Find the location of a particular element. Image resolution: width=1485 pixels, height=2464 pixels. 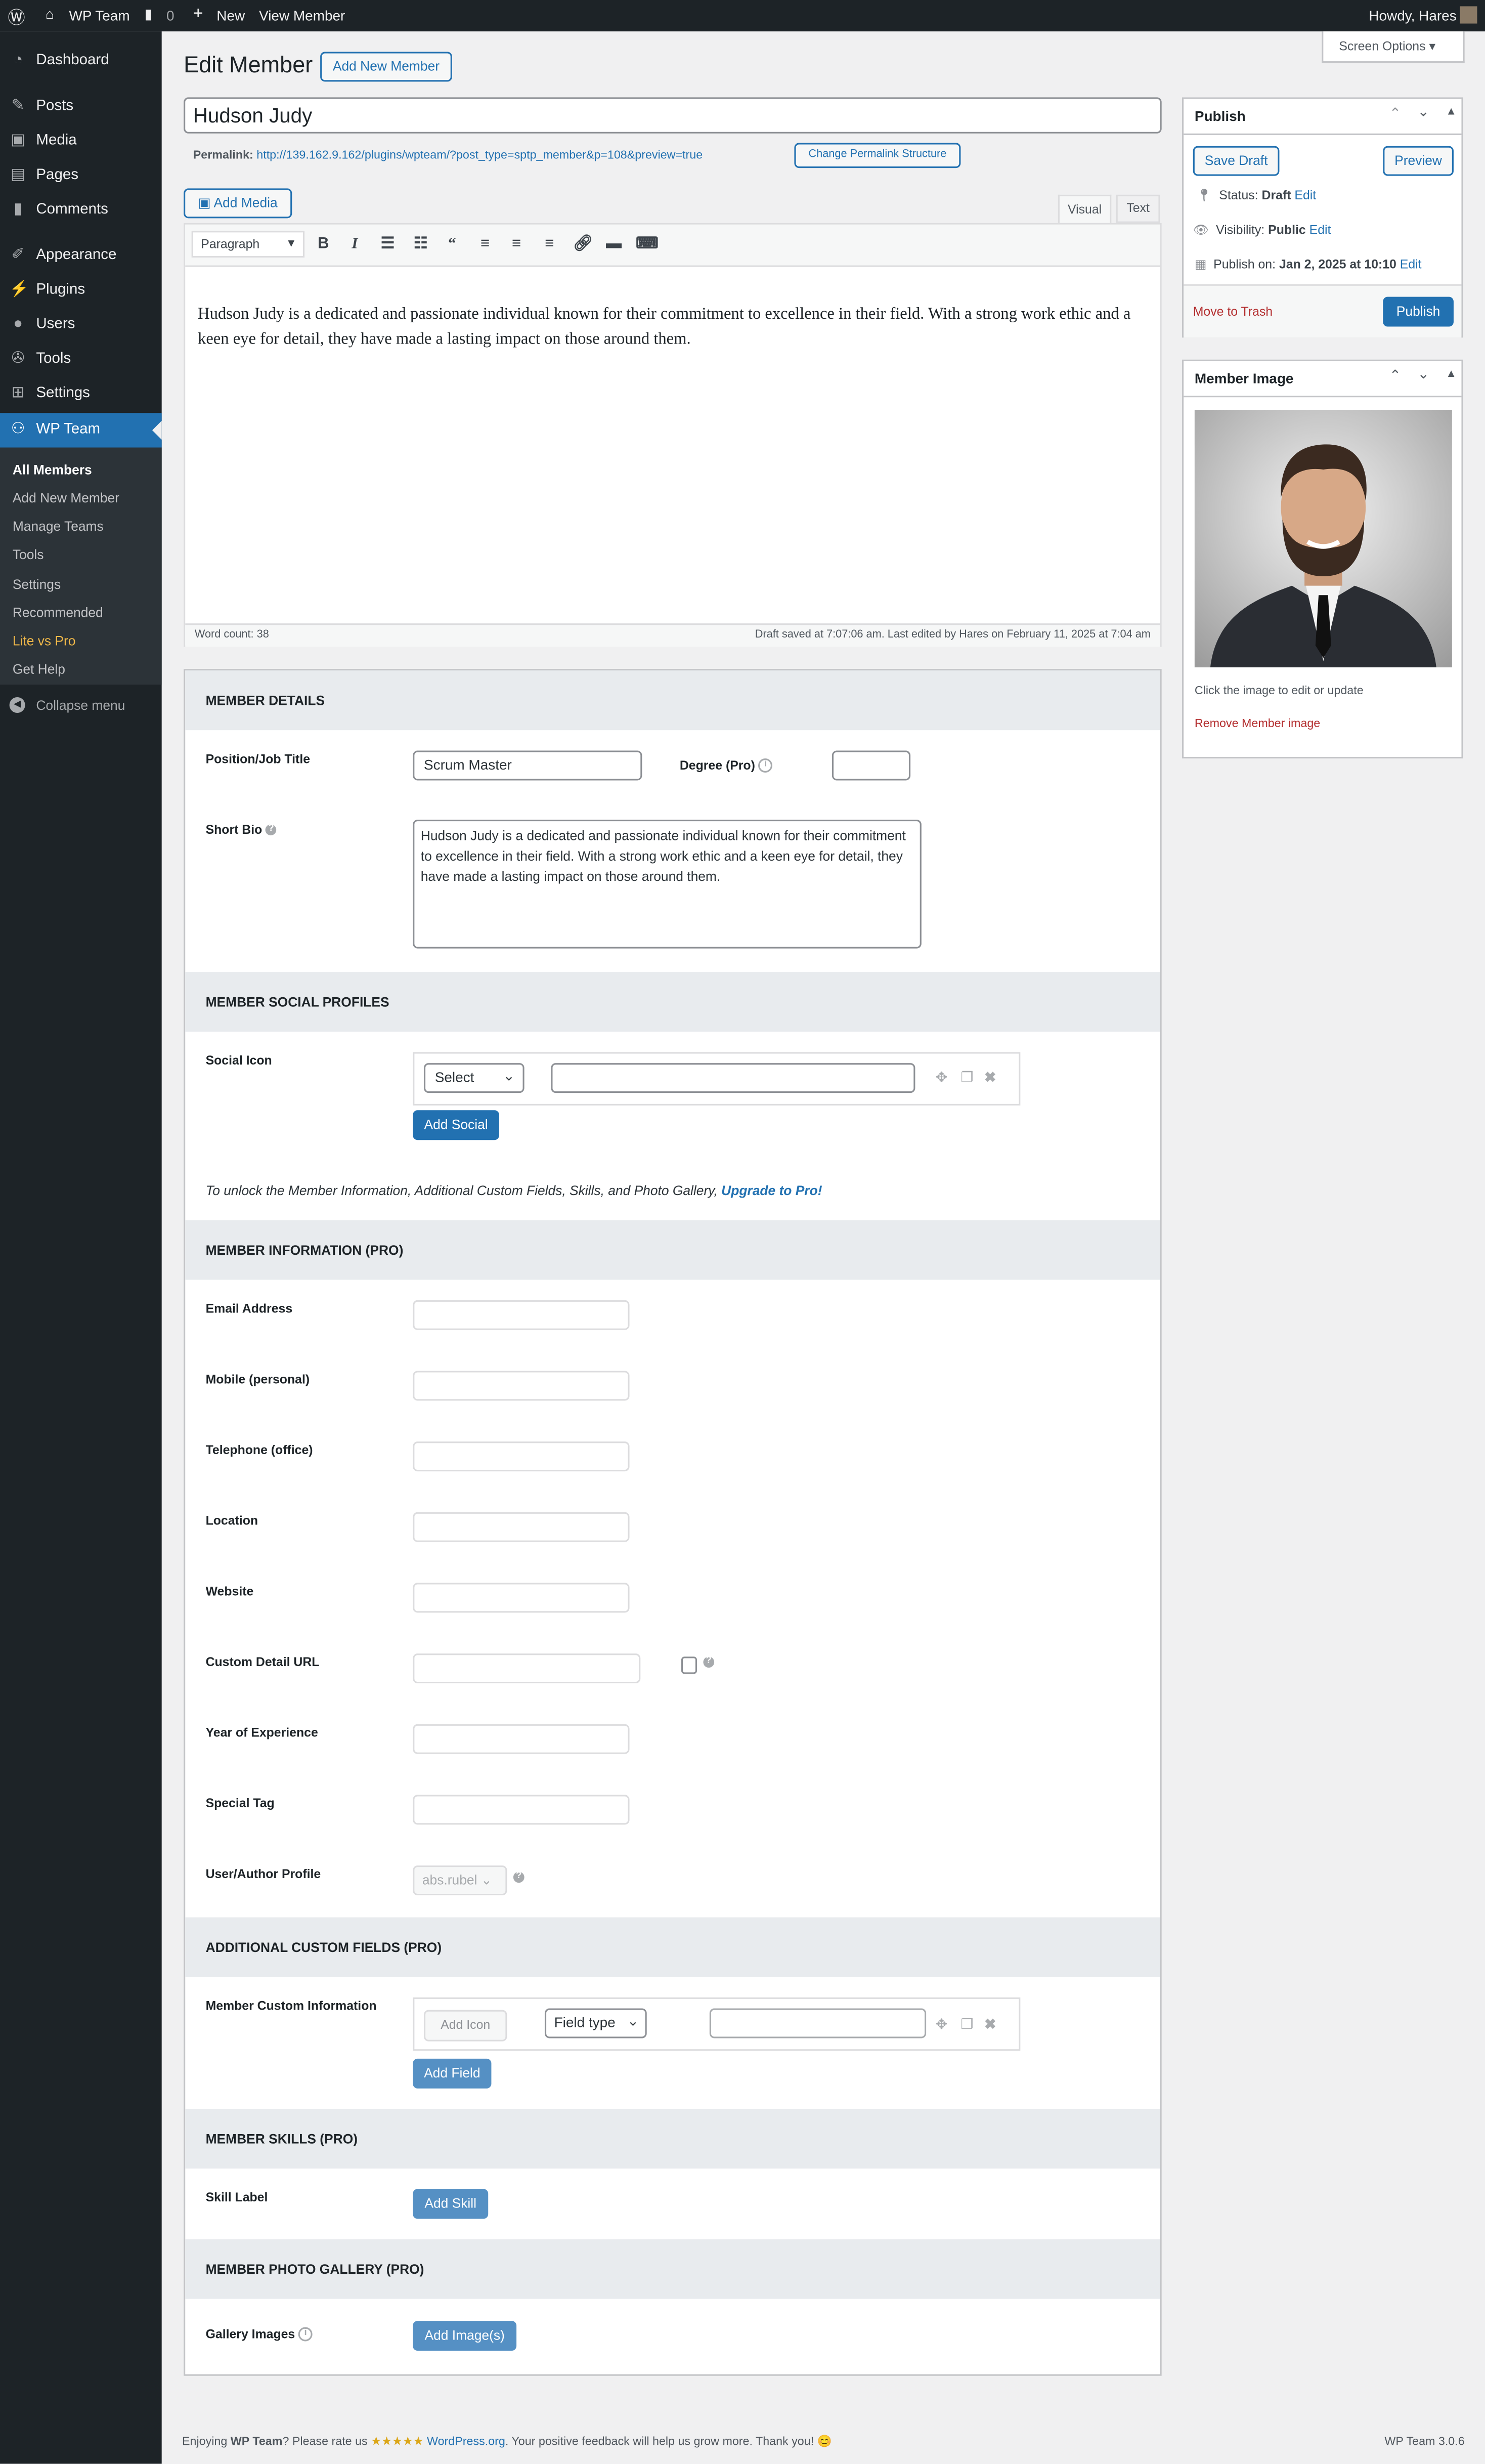

italic-icon: I is located at coordinates (354, 245).